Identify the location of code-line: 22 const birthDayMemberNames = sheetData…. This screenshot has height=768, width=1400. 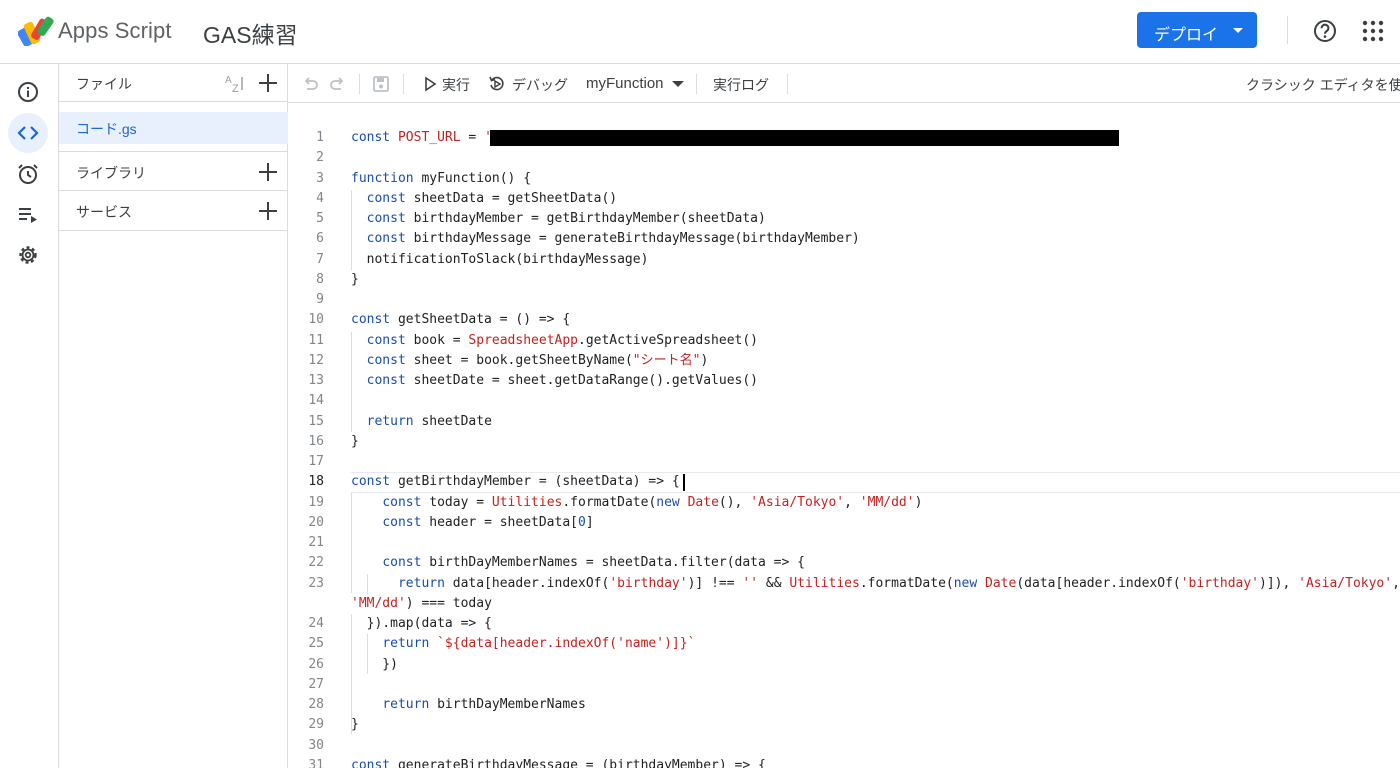
(844, 563).